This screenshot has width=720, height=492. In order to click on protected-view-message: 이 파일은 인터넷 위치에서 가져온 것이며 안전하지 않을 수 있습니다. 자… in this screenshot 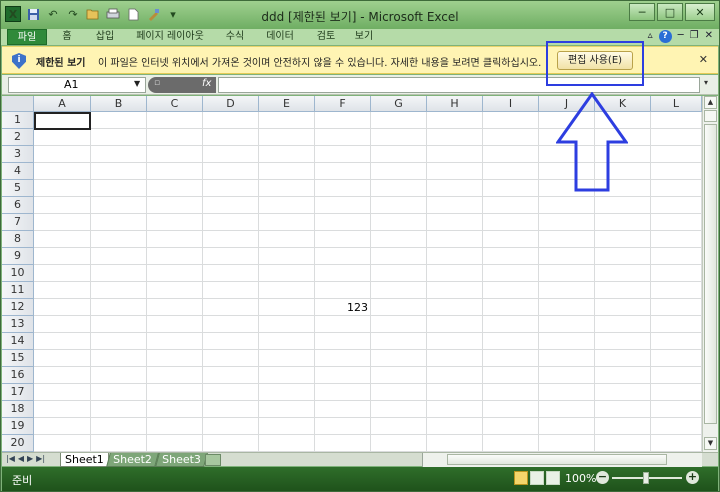, I will do `click(319, 61)`.